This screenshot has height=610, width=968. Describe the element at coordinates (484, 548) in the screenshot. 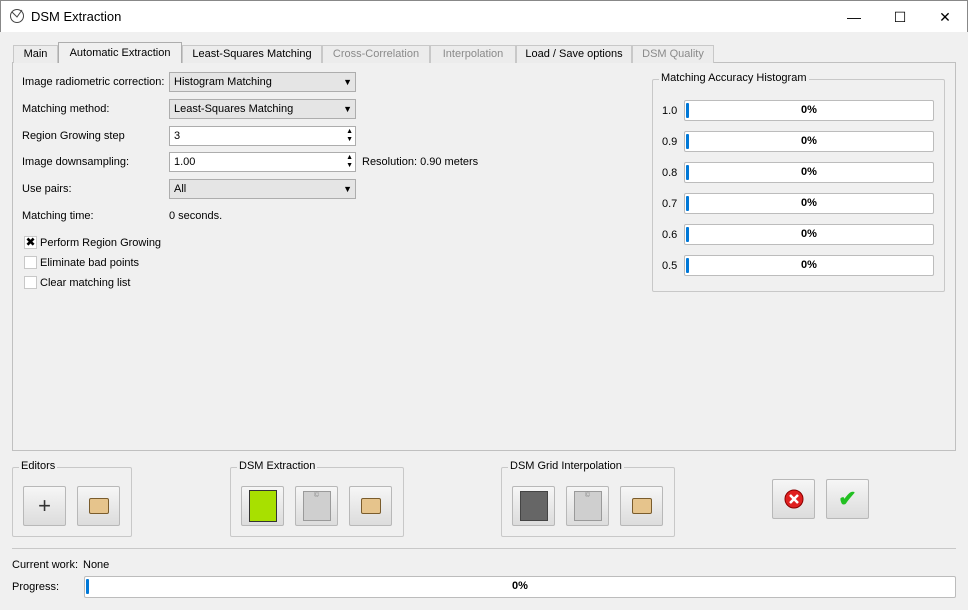

I see `separator` at that location.